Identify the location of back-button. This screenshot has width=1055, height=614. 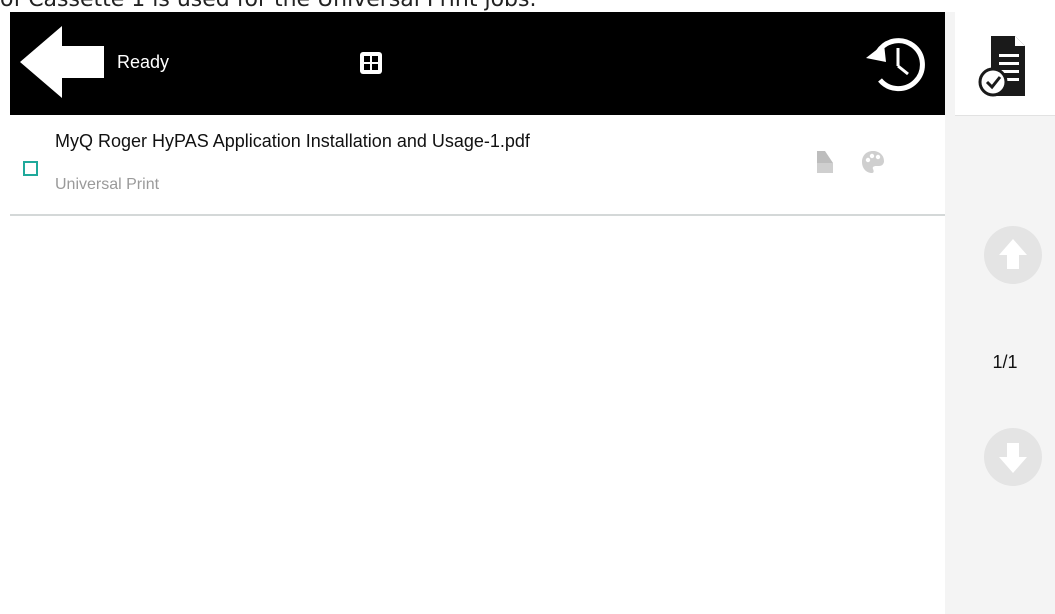
(62, 62).